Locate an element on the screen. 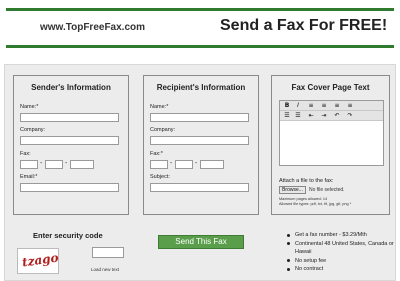 This screenshot has width=400, height=281. sender-fax-prefix is located at coordinates (54, 164).